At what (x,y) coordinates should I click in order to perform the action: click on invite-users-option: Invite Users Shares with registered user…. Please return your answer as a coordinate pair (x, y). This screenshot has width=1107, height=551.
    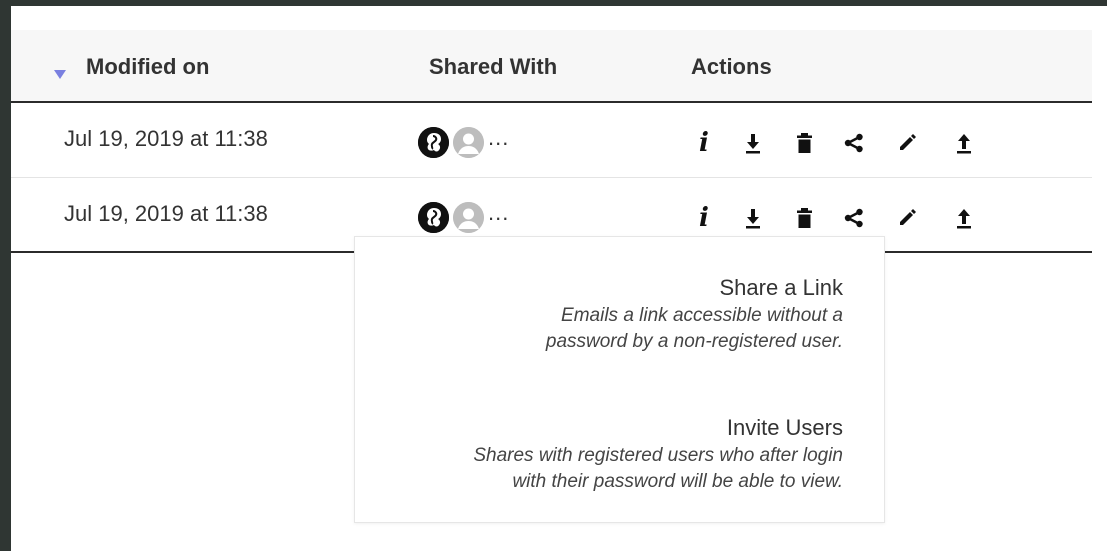
    Looking at the image, I should click on (658, 455).